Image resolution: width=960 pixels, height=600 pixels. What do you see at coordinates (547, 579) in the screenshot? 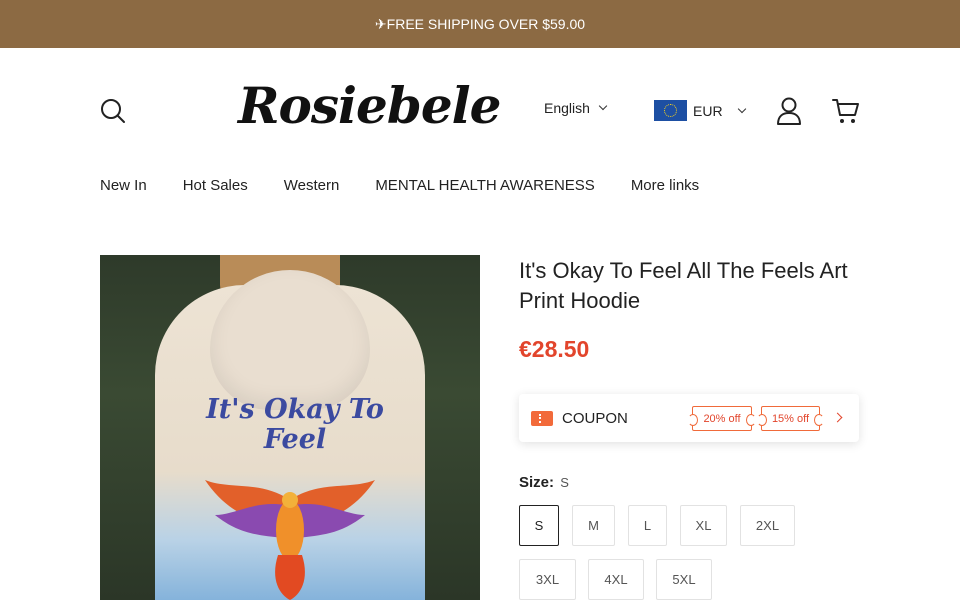
I see `size-option-3xl: 3XL` at bounding box center [547, 579].